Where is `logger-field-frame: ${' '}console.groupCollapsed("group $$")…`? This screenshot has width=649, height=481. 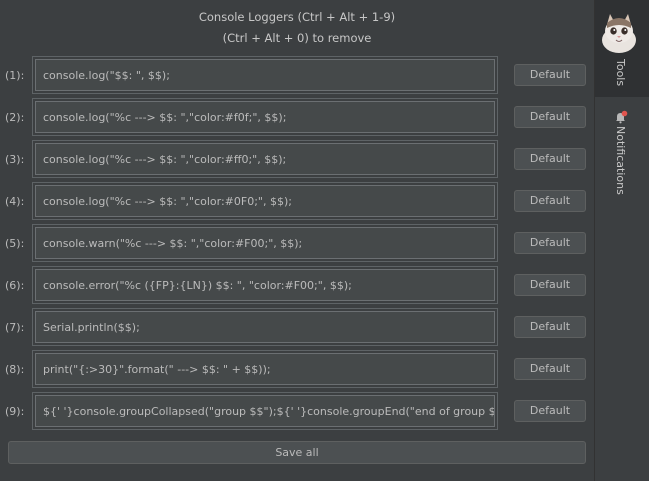 logger-field-frame: ${' '}console.groupCollapsed("group $$")… is located at coordinates (265, 411).